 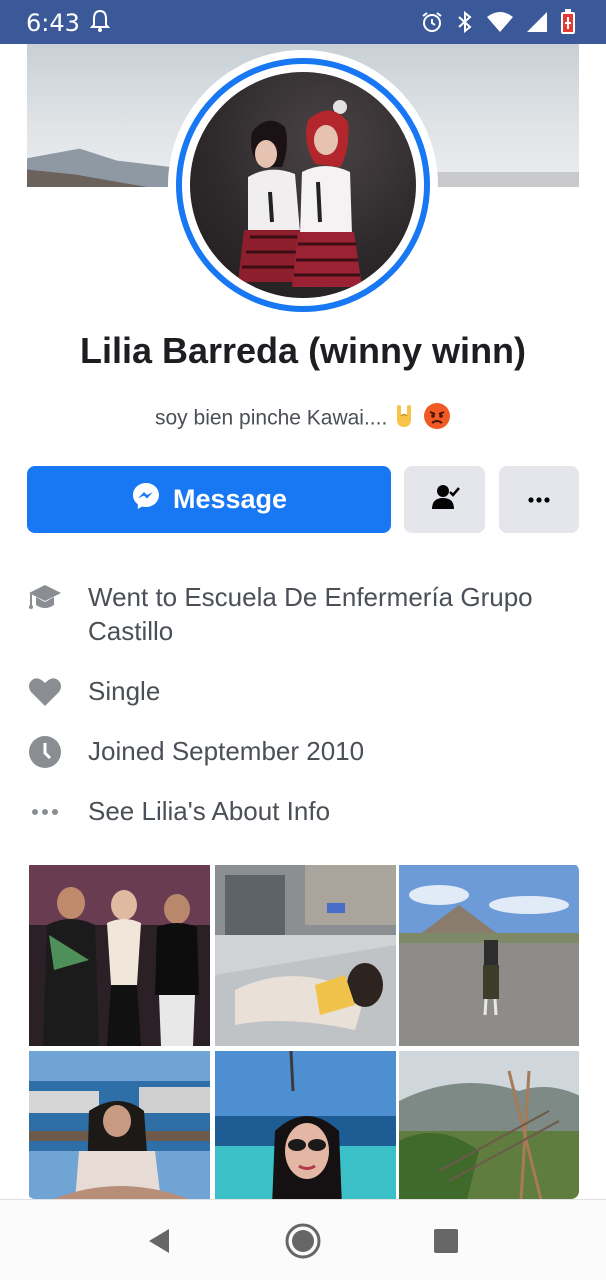 I want to click on home-icon, so click(x=303, y=1243).